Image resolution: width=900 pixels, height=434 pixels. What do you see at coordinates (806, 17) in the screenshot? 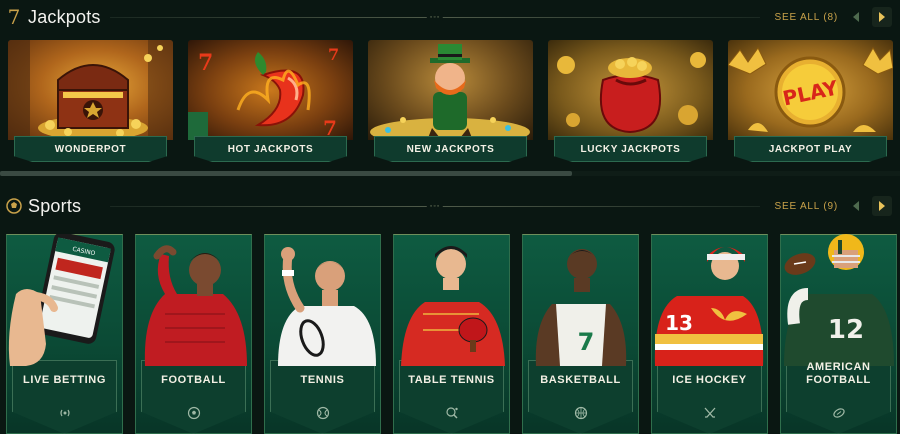
I see `jackpots-see-all-link: SEE ALL (8)` at bounding box center [806, 17].